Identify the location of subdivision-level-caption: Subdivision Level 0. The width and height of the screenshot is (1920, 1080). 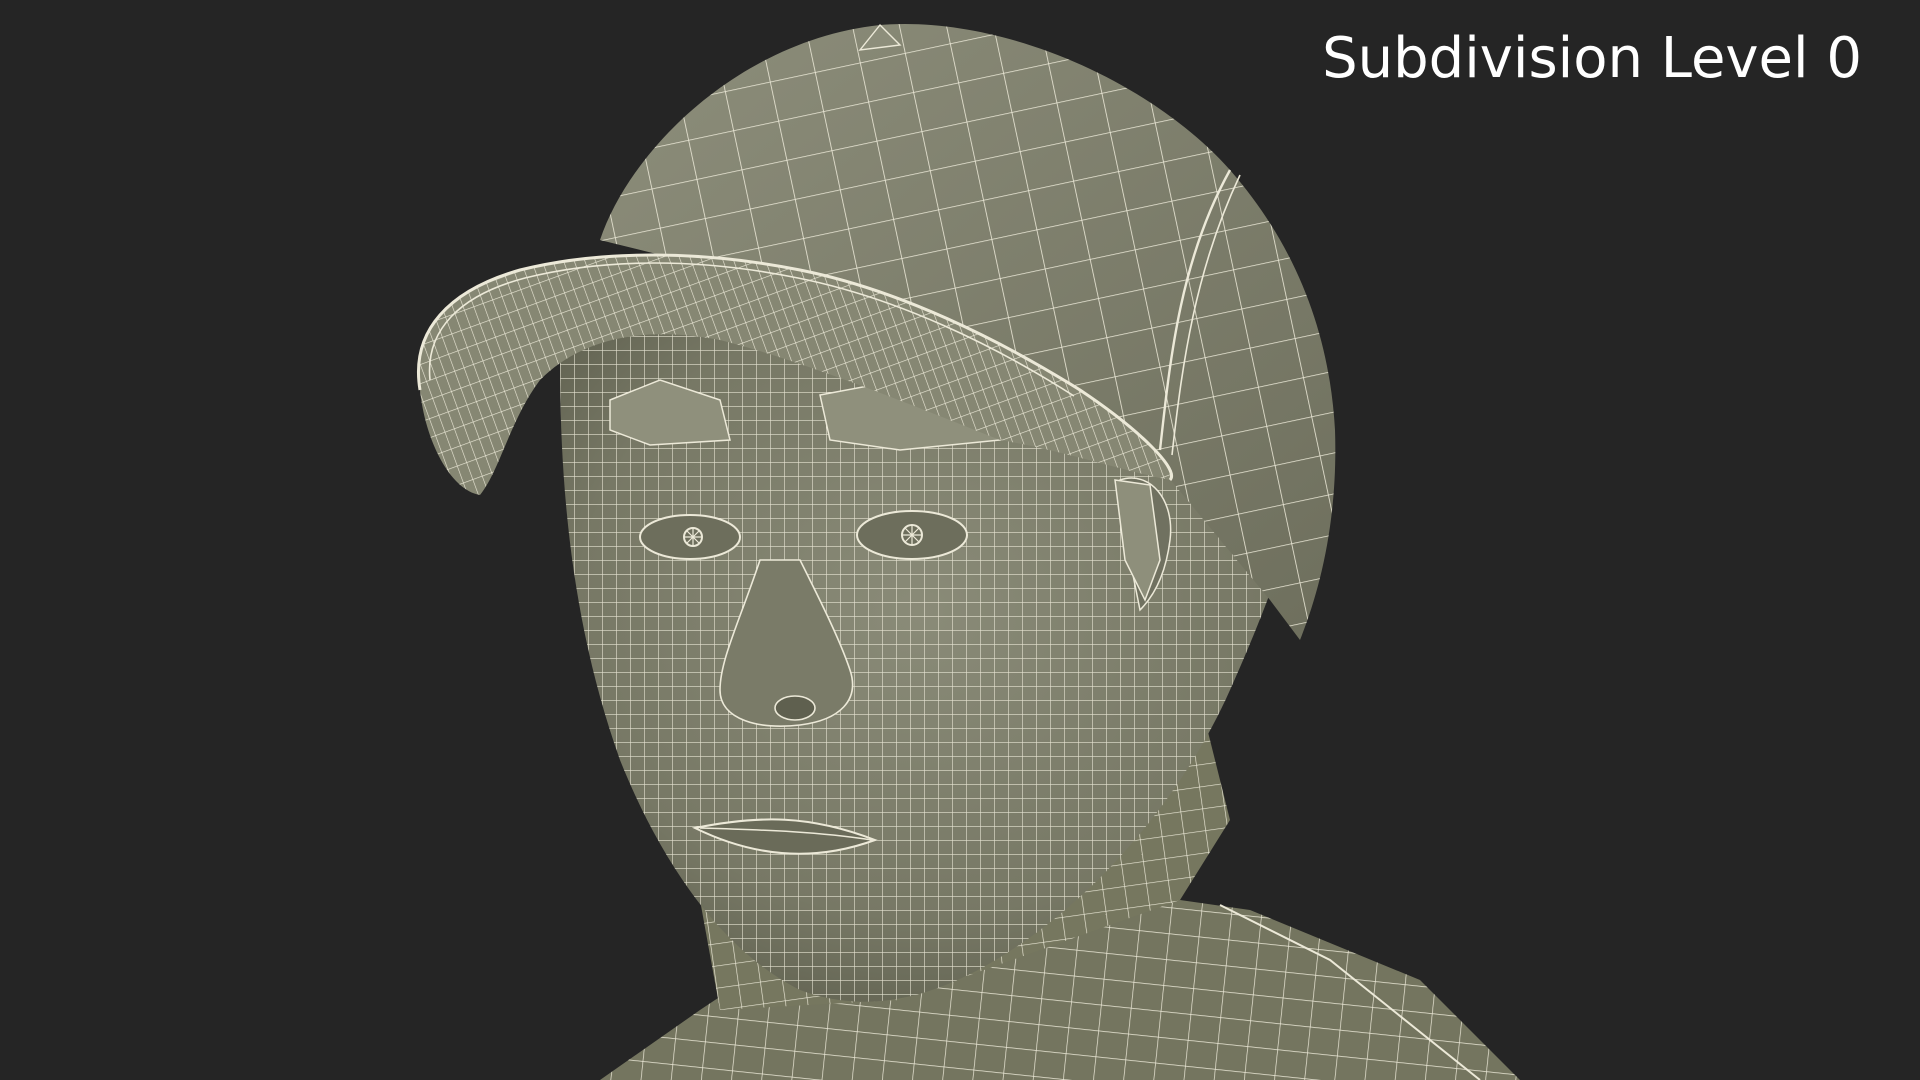
(1592, 58).